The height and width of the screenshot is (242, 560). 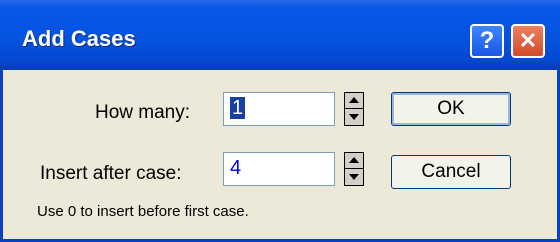 I want to click on how-many-value: 1, so click(x=238, y=108).